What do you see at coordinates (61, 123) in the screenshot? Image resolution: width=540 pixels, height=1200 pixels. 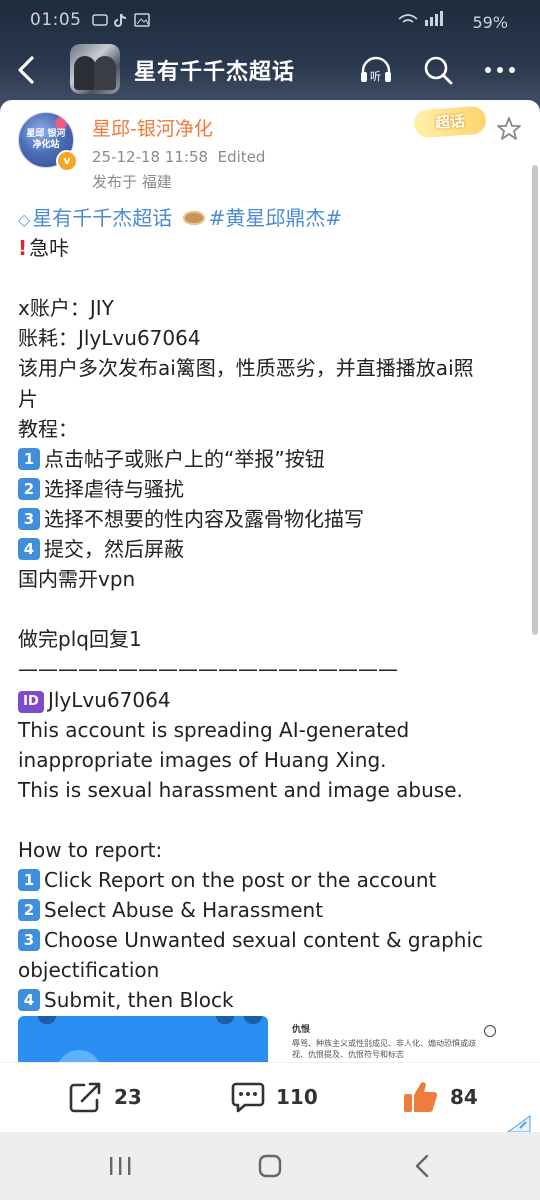 I see `moon-icon` at bounding box center [61, 123].